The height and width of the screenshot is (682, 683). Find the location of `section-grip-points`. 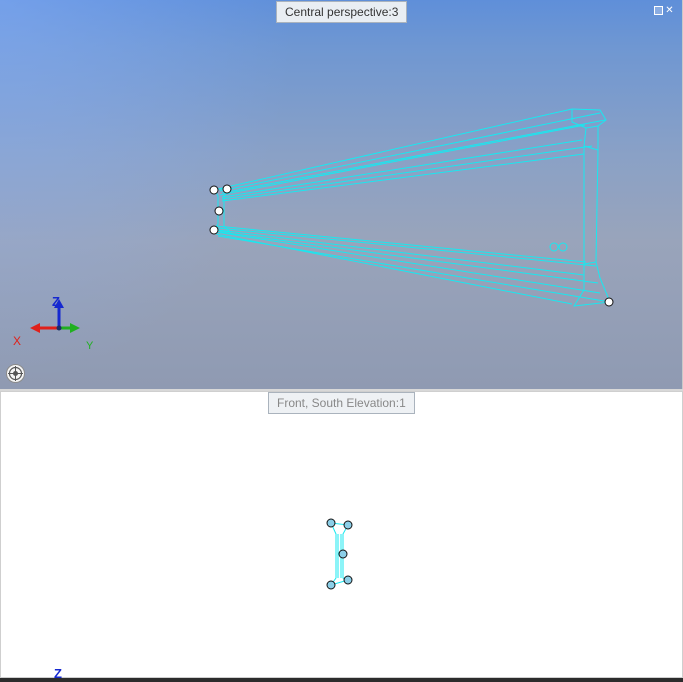

section-grip-points is located at coordinates (339, 554).